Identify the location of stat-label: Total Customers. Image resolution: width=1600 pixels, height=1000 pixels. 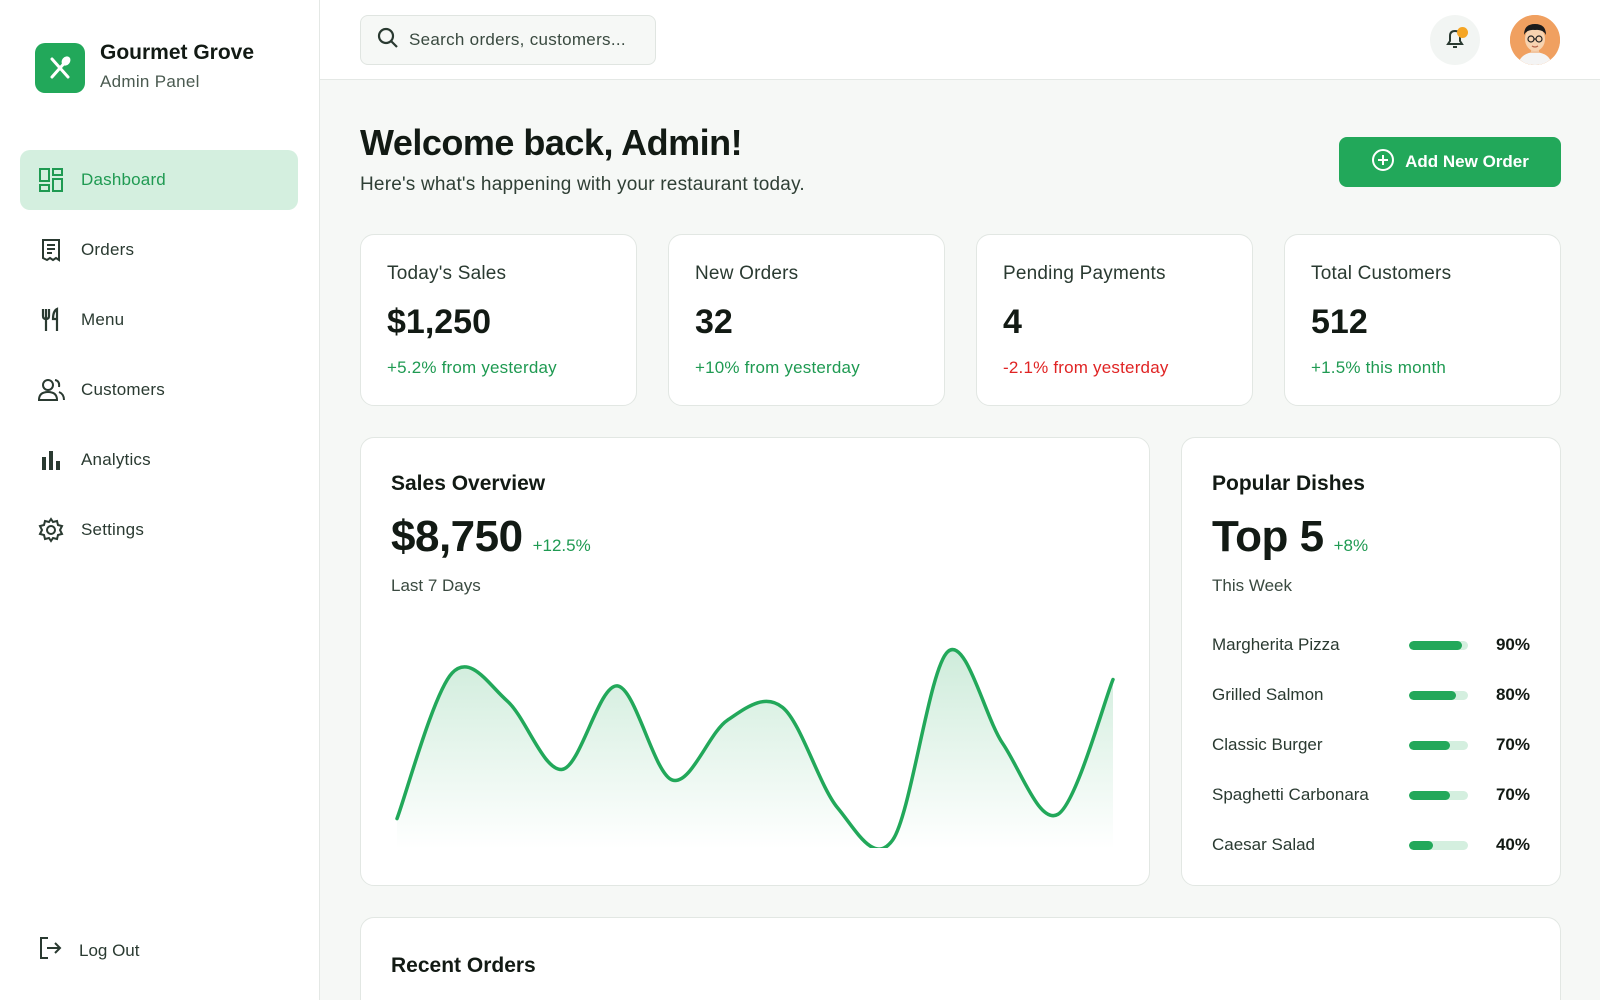
(1381, 273).